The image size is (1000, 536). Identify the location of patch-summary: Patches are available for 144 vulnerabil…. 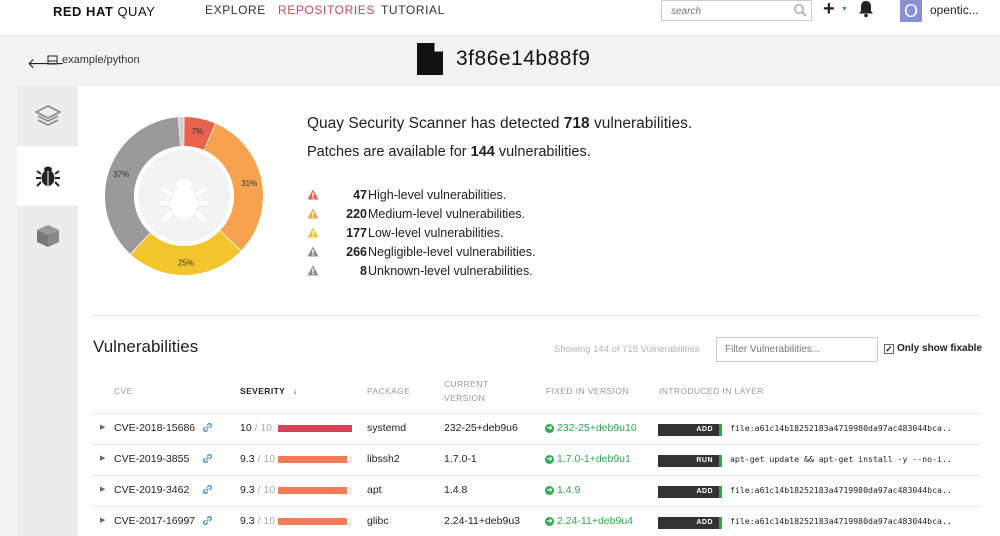
(449, 152).